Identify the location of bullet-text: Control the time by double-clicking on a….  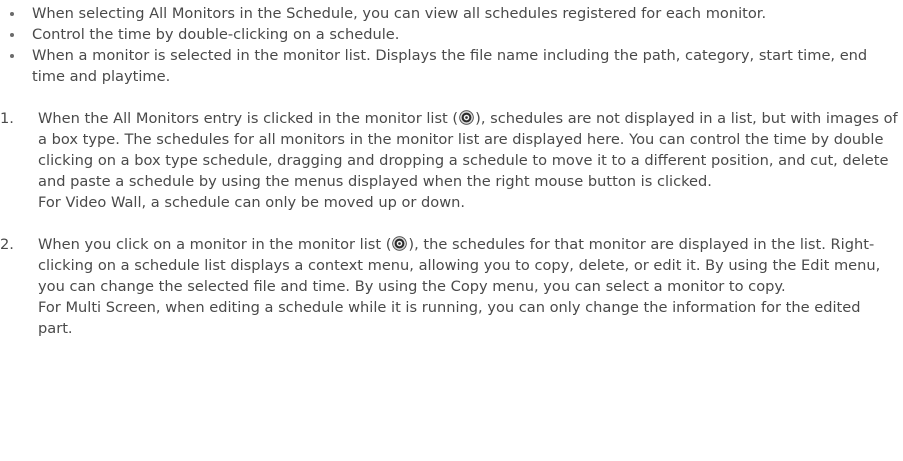
(216, 34).